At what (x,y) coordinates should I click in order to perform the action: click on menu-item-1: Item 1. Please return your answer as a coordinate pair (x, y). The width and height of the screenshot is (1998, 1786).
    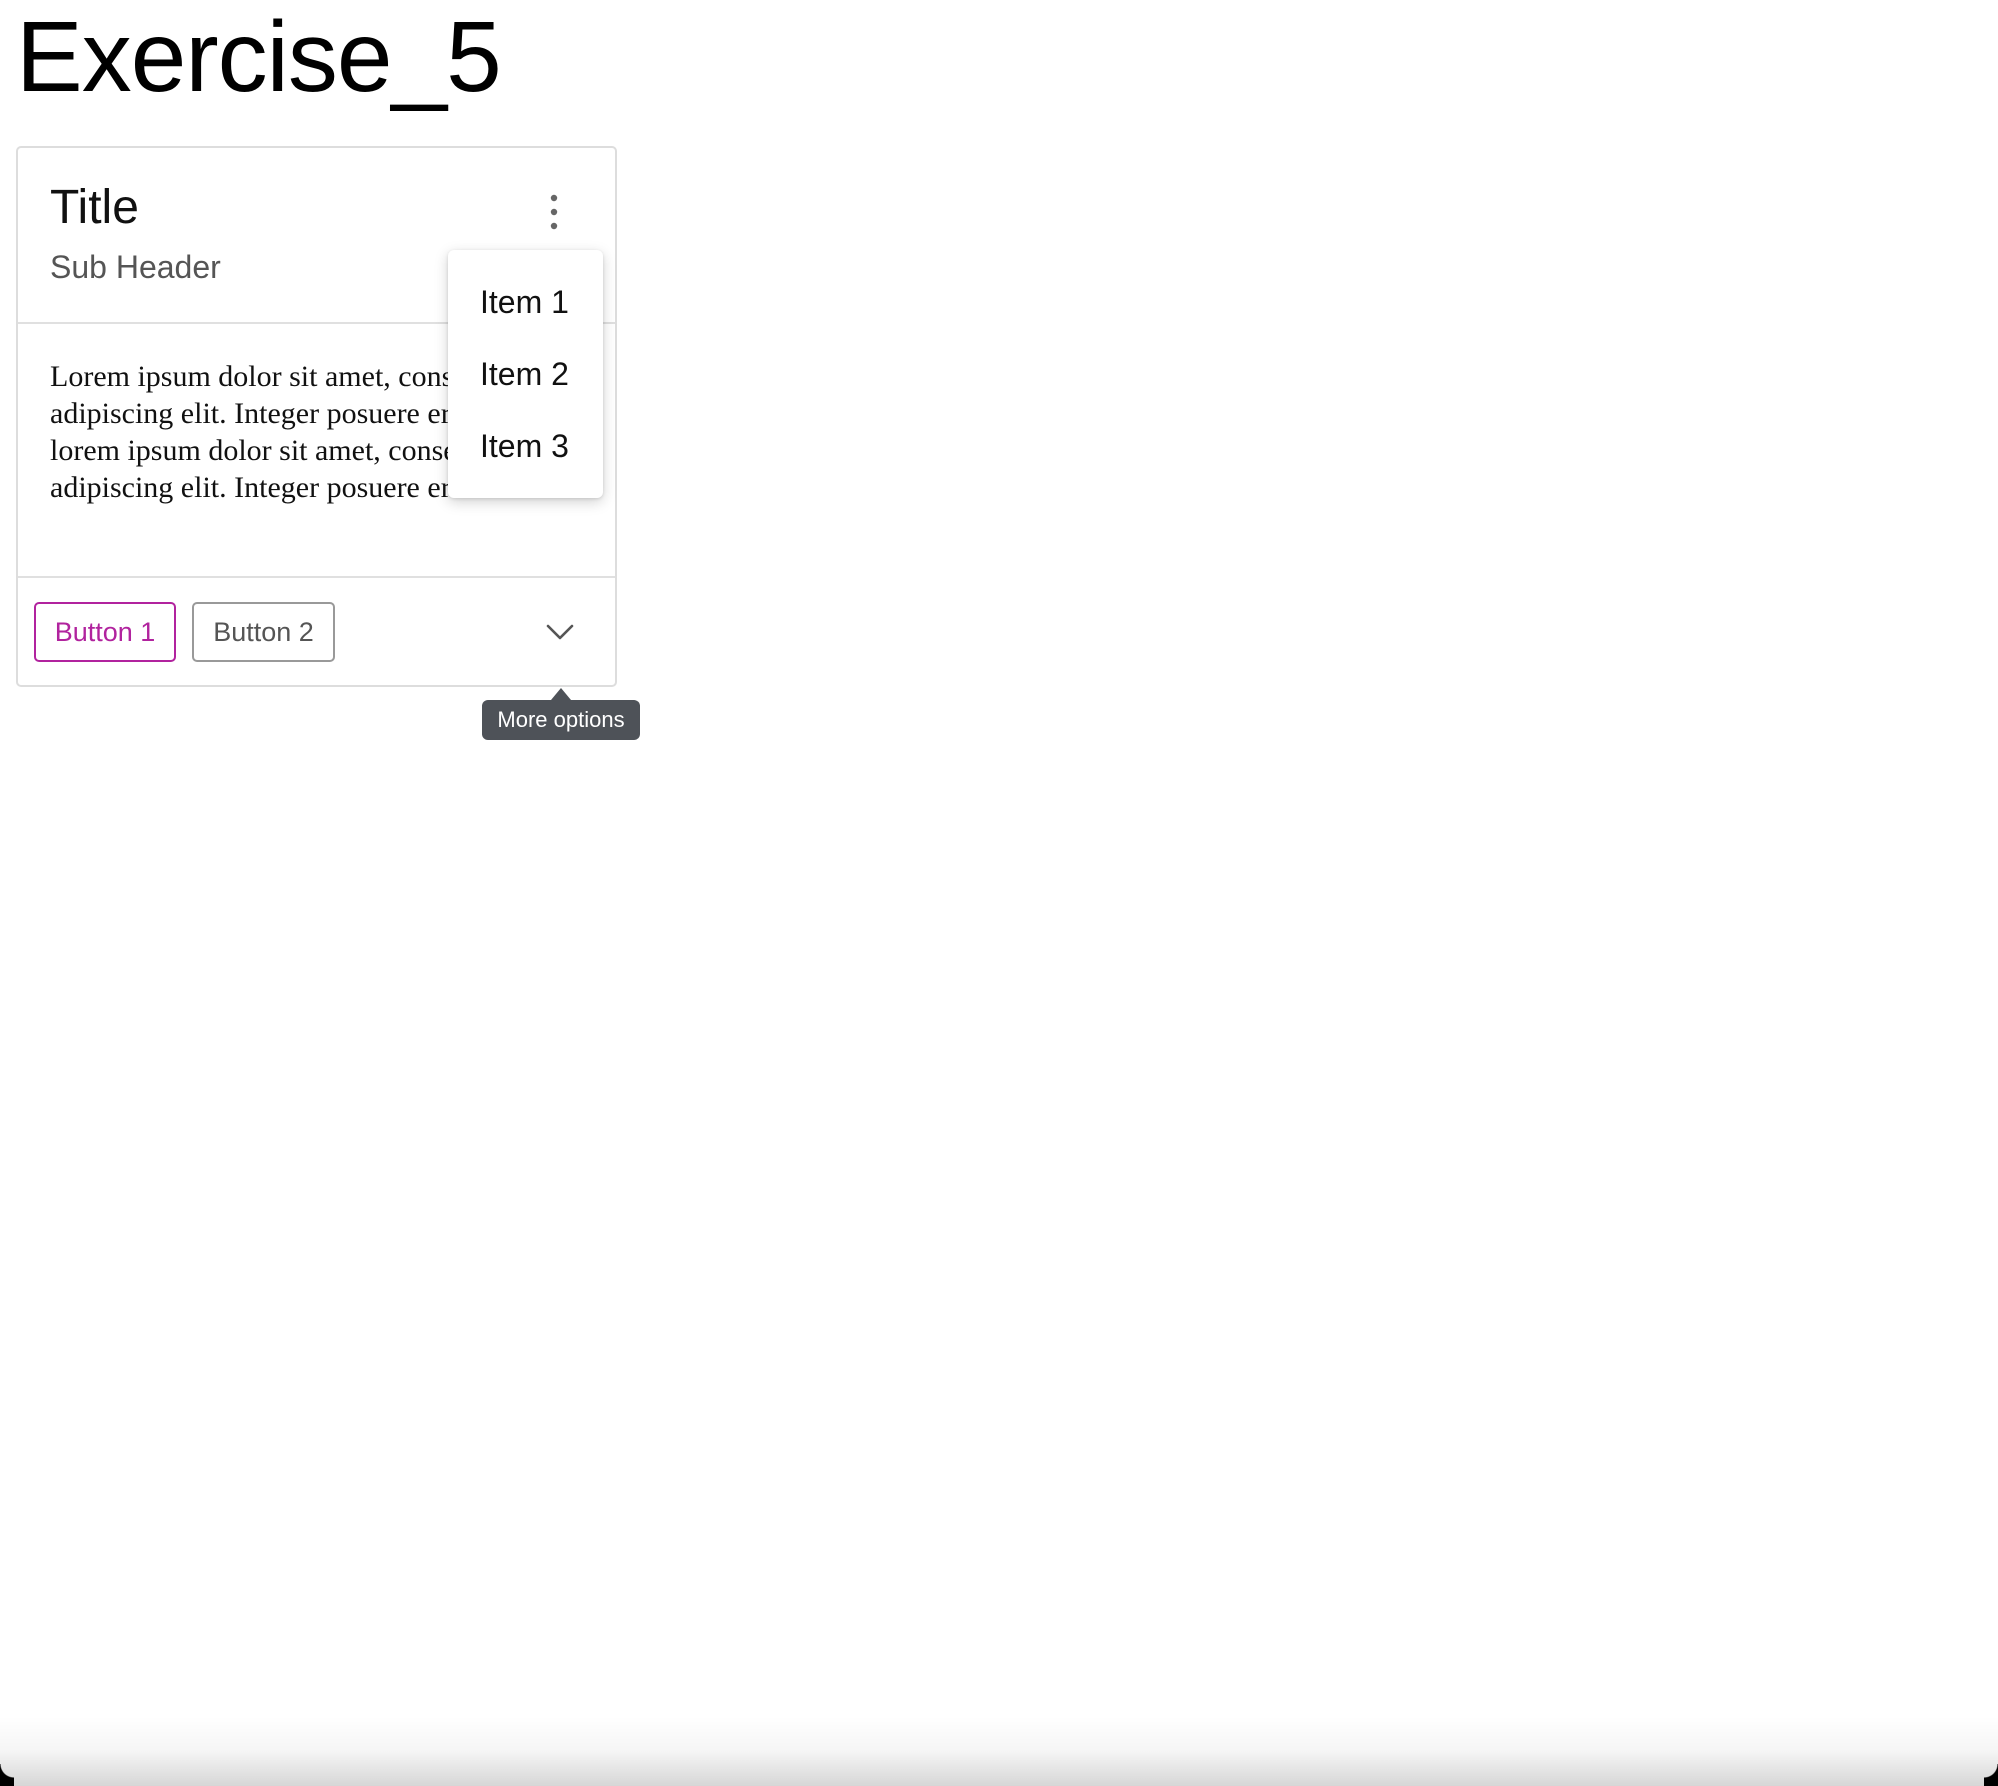
    Looking at the image, I should click on (524, 302).